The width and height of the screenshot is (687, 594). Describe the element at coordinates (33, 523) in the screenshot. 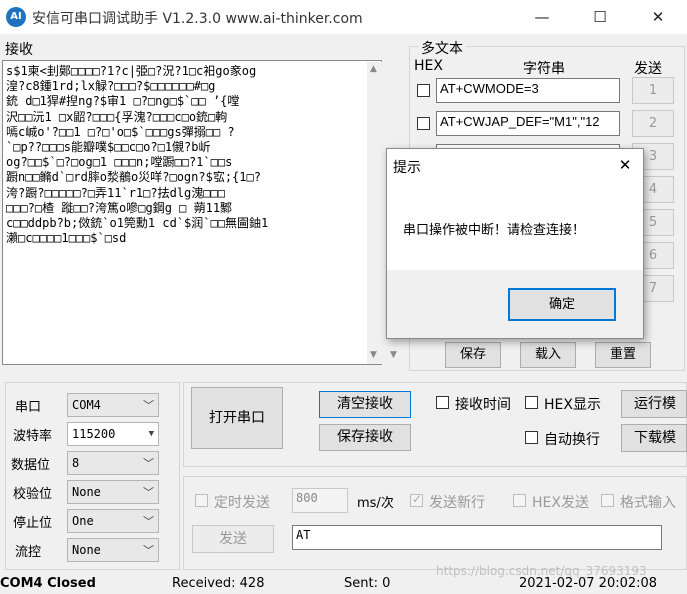

I see `stopbits-label: 停止位` at that location.